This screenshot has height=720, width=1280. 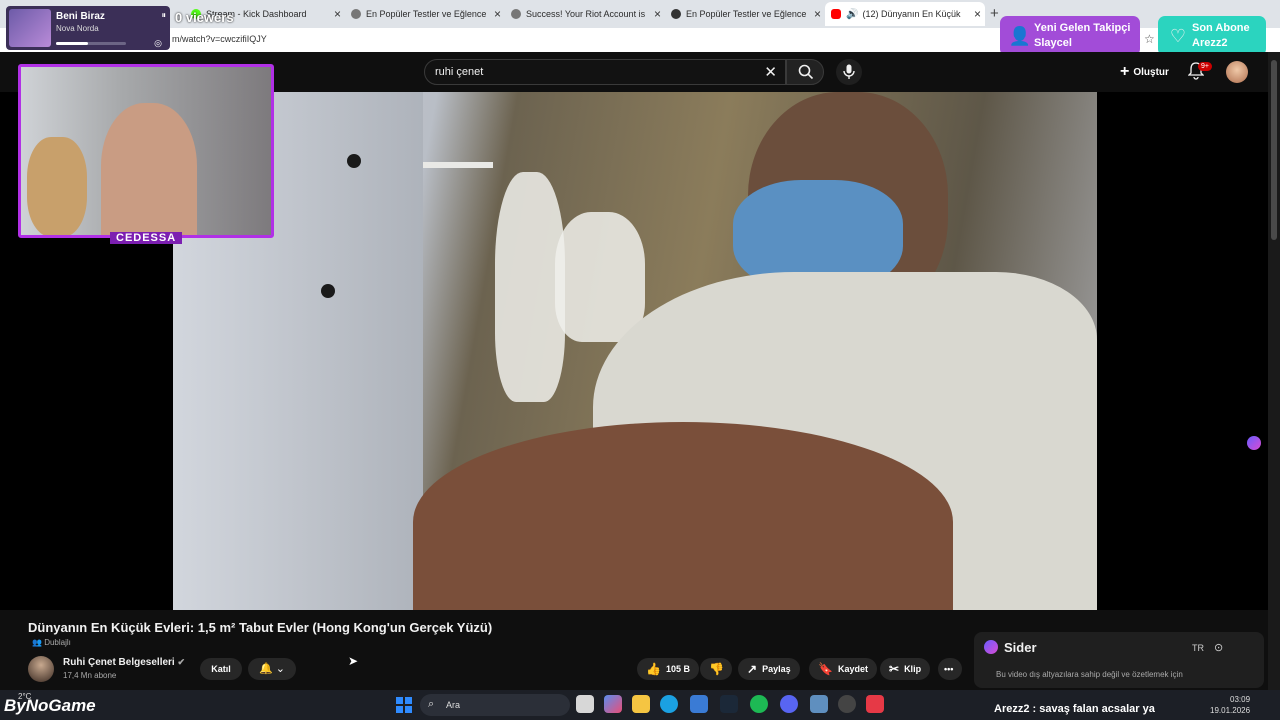 What do you see at coordinates (752, 669) in the screenshot?
I see `share-icon: ↗` at bounding box center [752, 669].